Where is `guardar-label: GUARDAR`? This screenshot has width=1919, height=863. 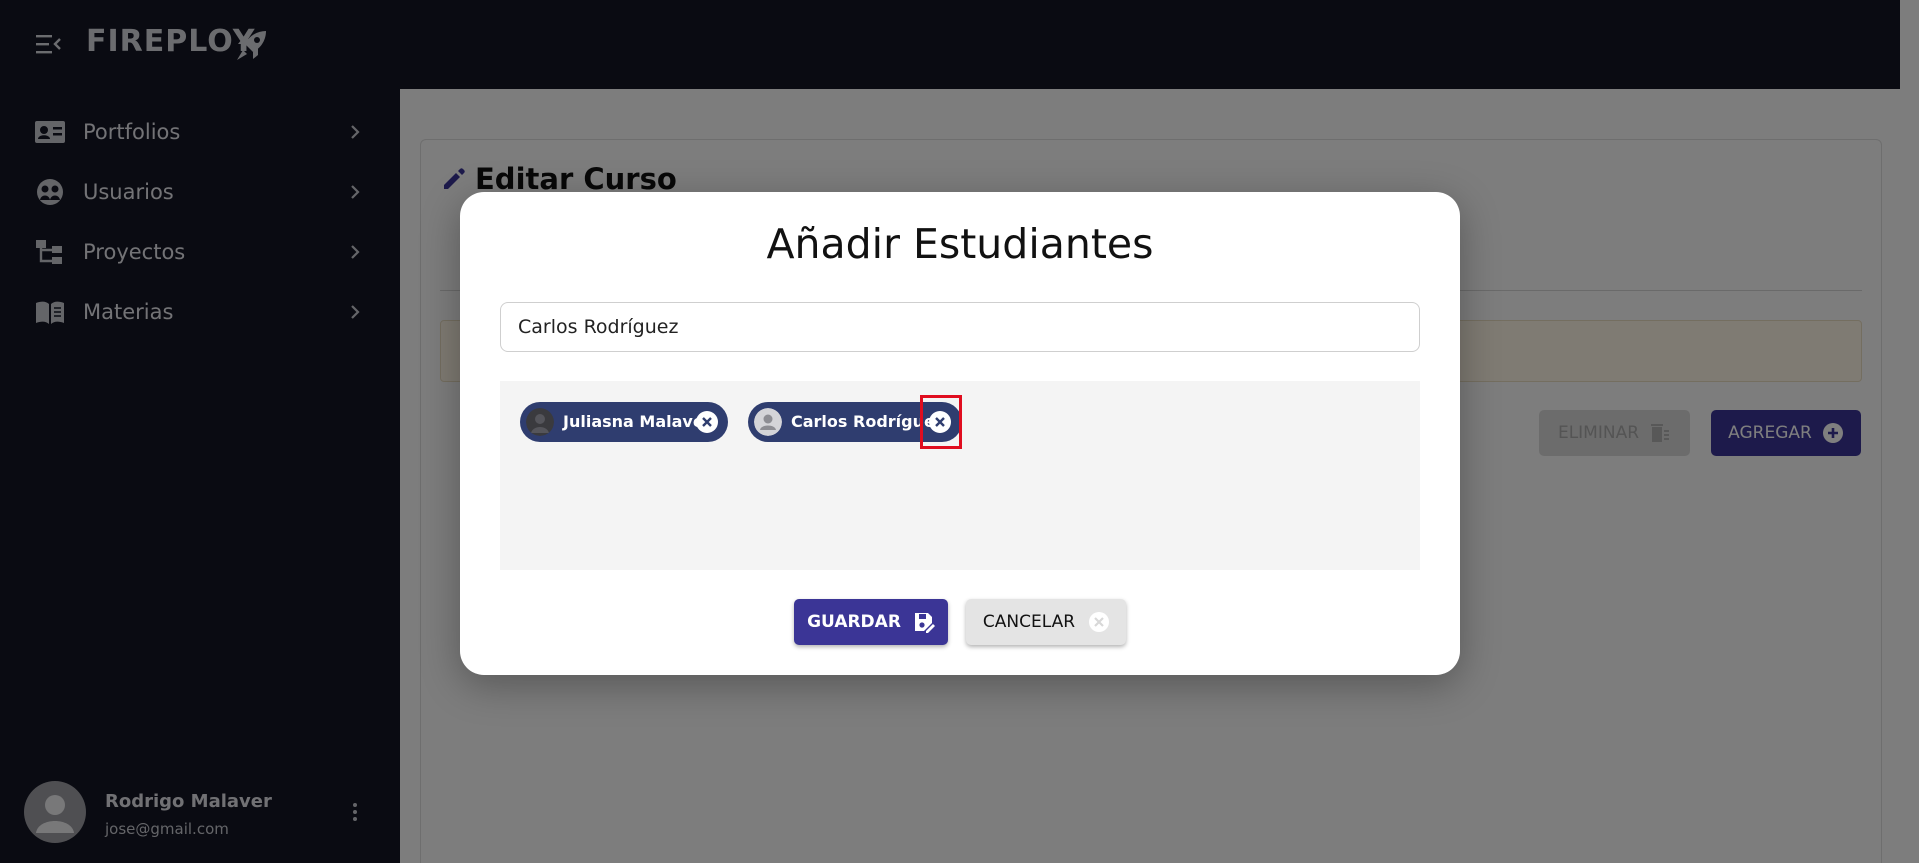
guardar-label: GUARDAR is located at coordinates (854, 622).